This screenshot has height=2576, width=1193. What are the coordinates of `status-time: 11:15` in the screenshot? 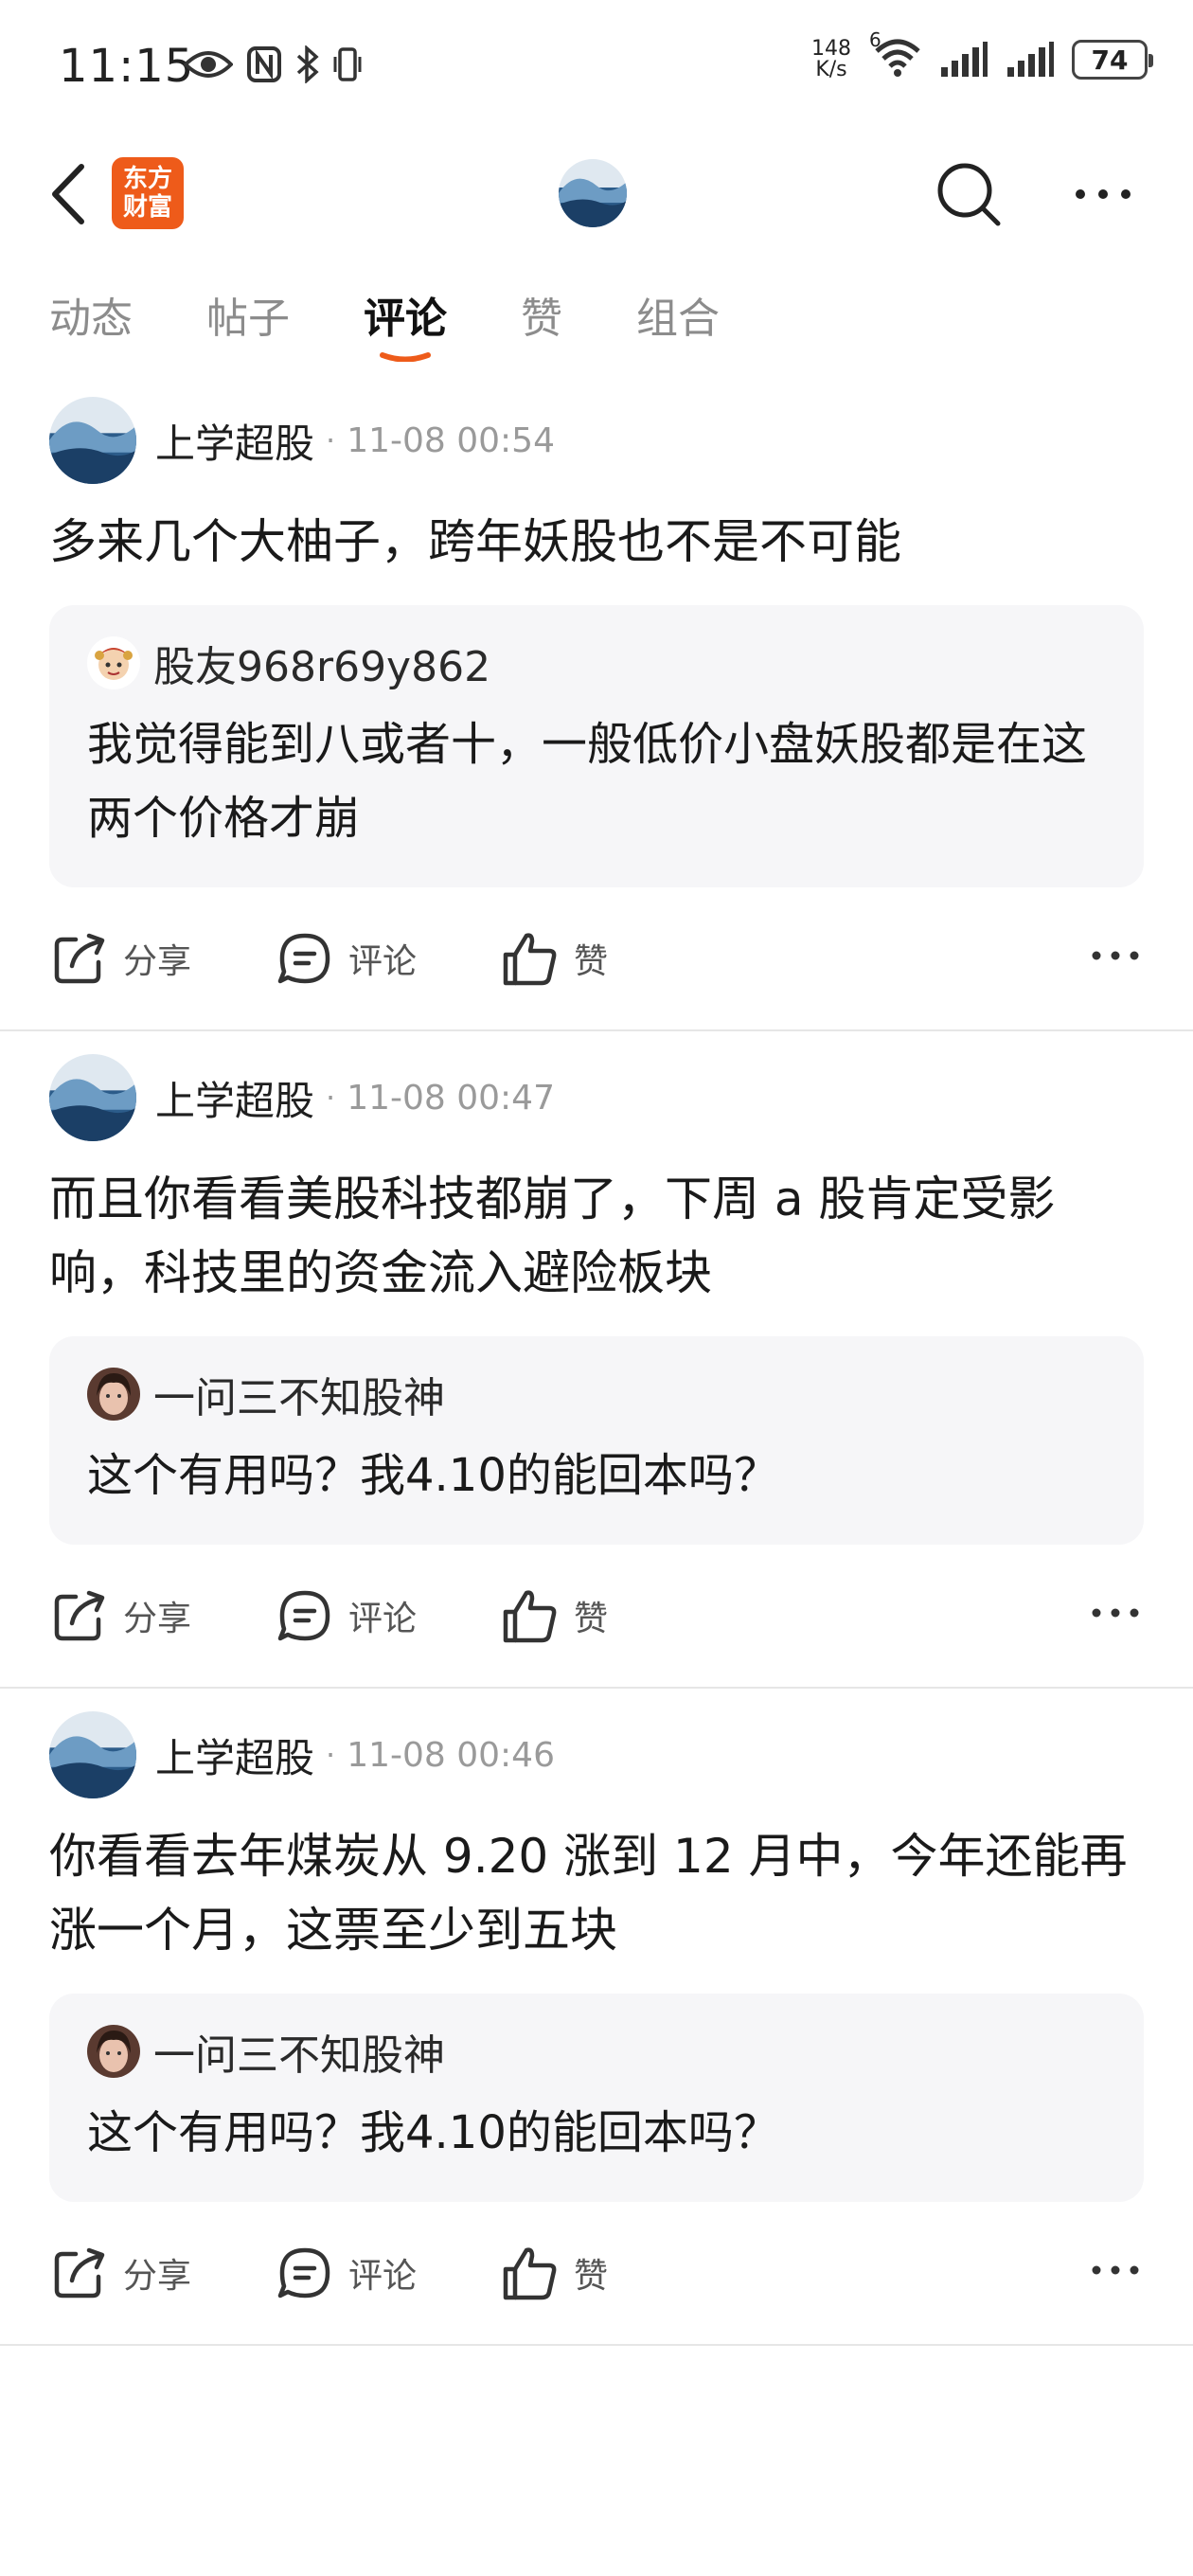 It's located at (127, 66).